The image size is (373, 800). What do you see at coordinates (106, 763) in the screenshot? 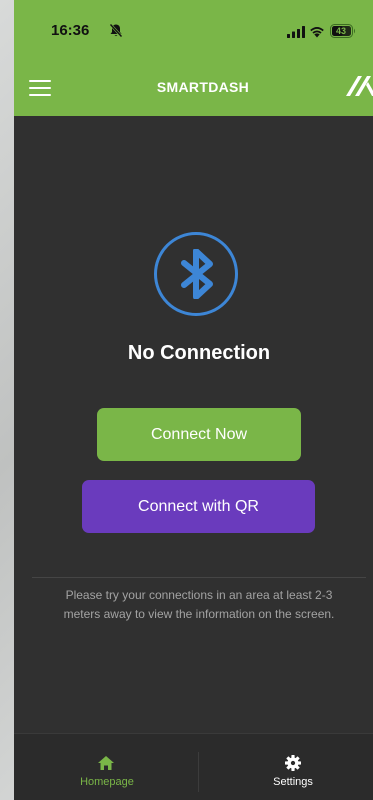
I see `home-icon` at bounding box center [106, 763].